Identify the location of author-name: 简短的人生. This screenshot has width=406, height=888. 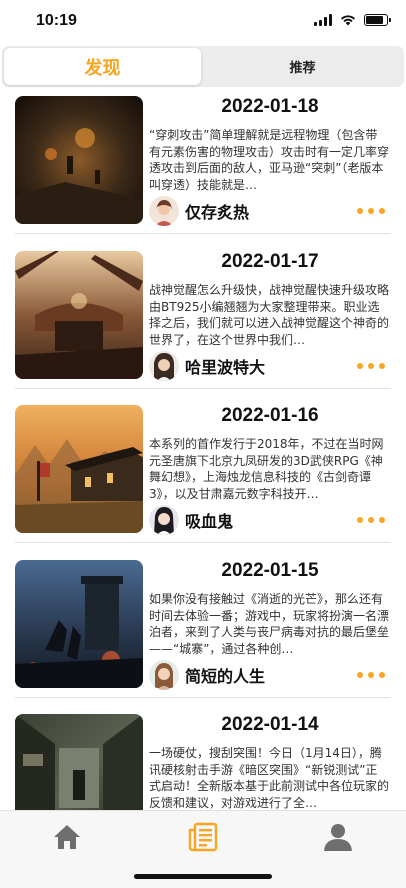
(225, 676).